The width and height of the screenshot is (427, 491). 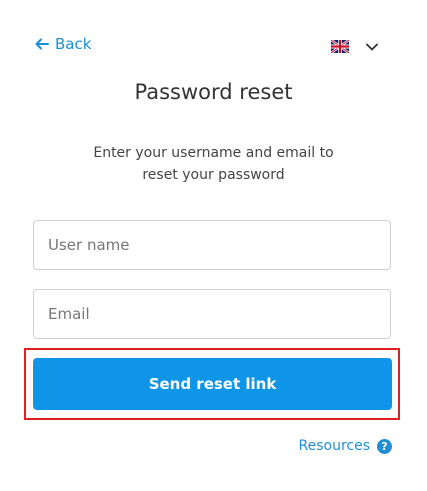 What do you see at coordinates (212, 314) in the screenshot?
I see `email-input` at bounding box center [212, 314].